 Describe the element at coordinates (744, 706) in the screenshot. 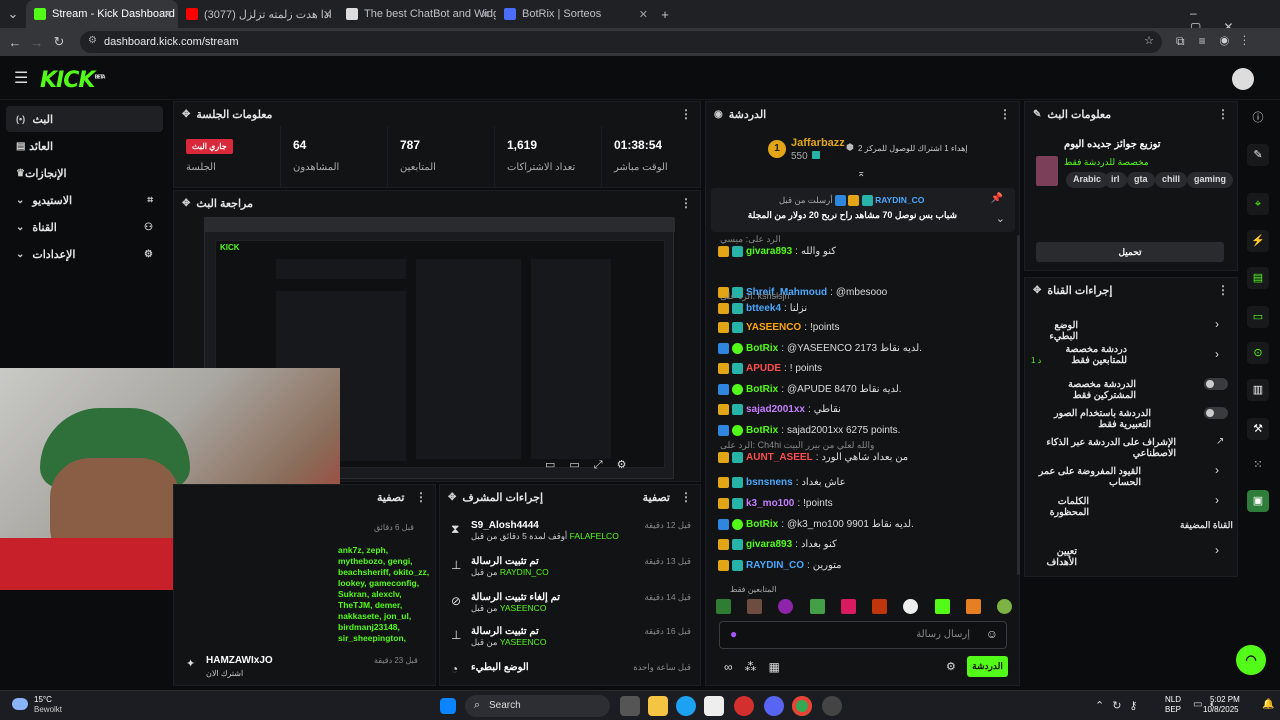

I see `opera-icon` at that location.